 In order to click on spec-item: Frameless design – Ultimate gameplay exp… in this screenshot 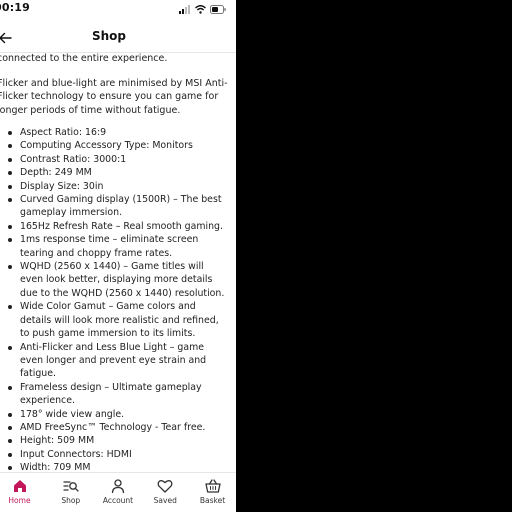, I will do `click(114, 394)`.